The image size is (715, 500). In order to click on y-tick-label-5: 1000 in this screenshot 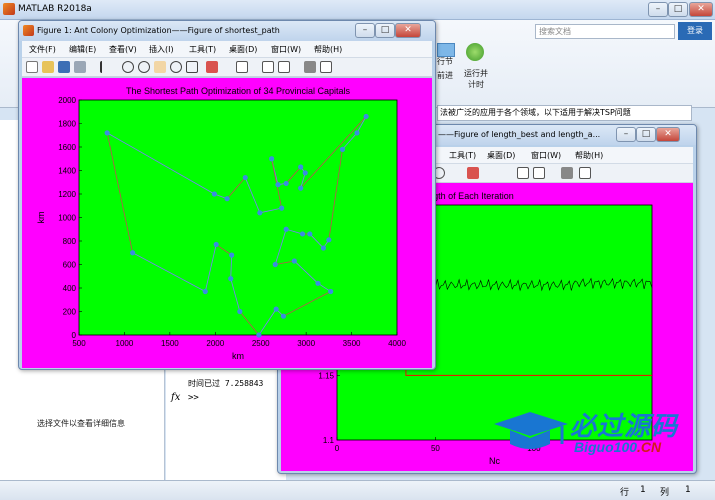, I will do `click(67, 218)`.